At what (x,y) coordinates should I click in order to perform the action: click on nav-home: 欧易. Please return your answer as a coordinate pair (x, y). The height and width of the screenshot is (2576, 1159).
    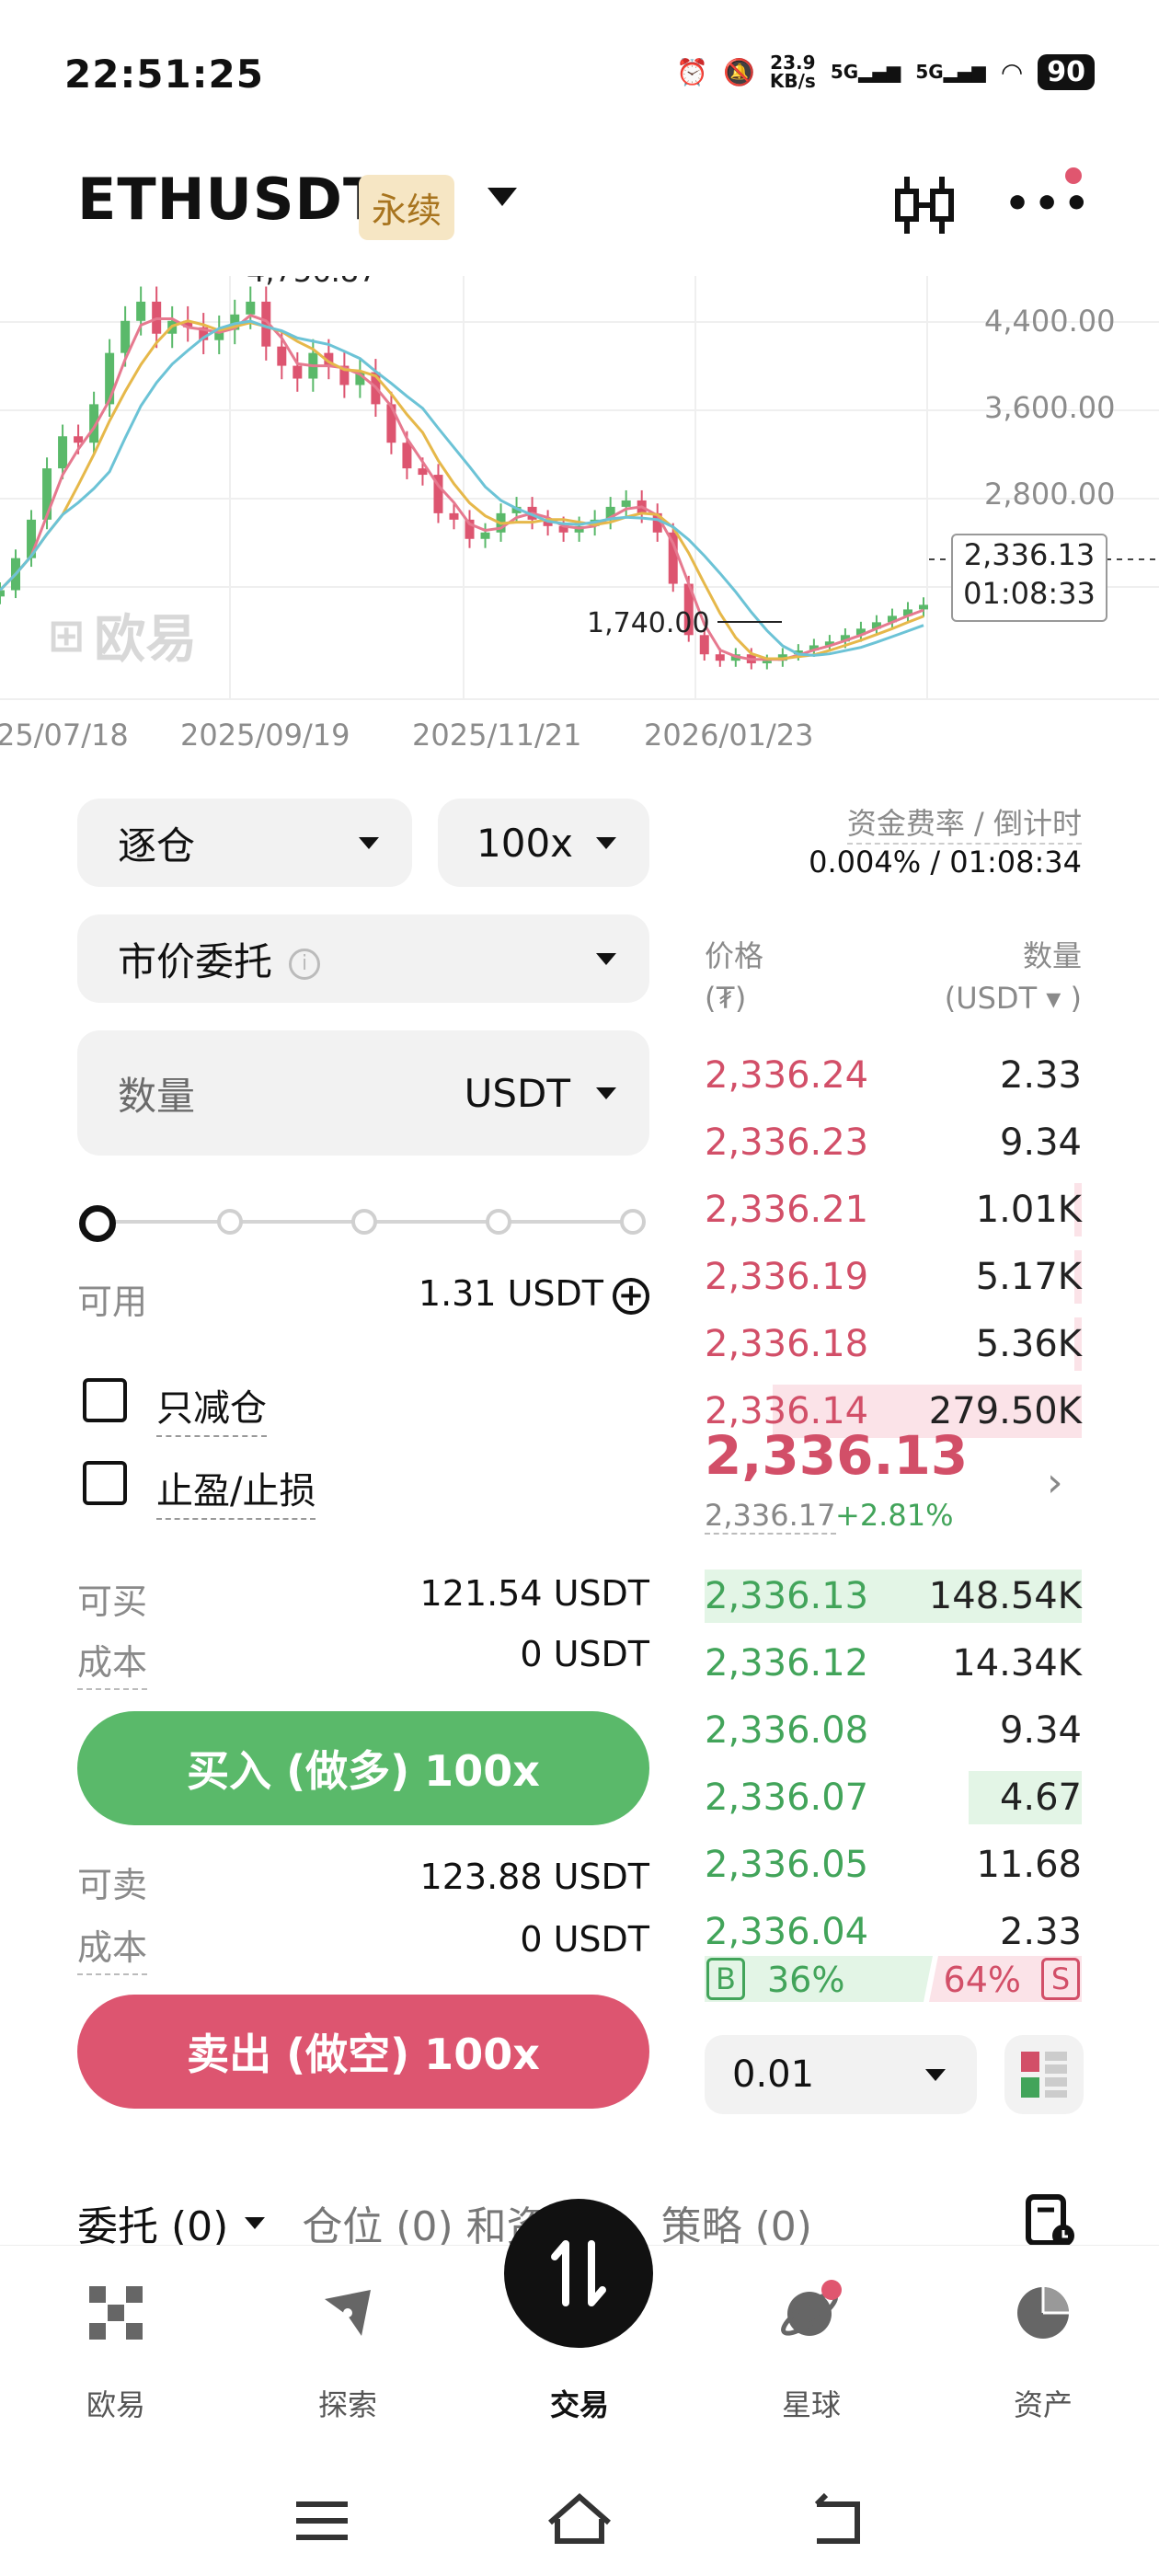
    Looking at the image, I should click on (116, 2334).